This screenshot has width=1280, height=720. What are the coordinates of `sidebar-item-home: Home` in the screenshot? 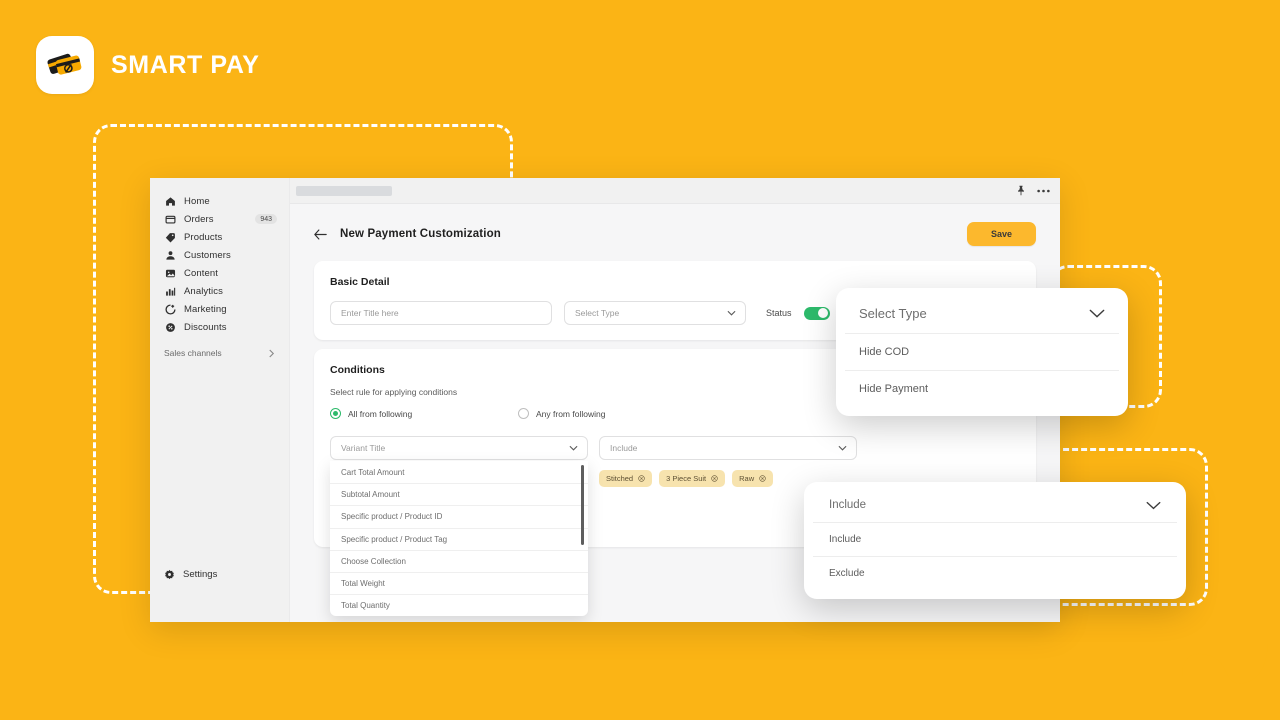 It's located at (219, 201).